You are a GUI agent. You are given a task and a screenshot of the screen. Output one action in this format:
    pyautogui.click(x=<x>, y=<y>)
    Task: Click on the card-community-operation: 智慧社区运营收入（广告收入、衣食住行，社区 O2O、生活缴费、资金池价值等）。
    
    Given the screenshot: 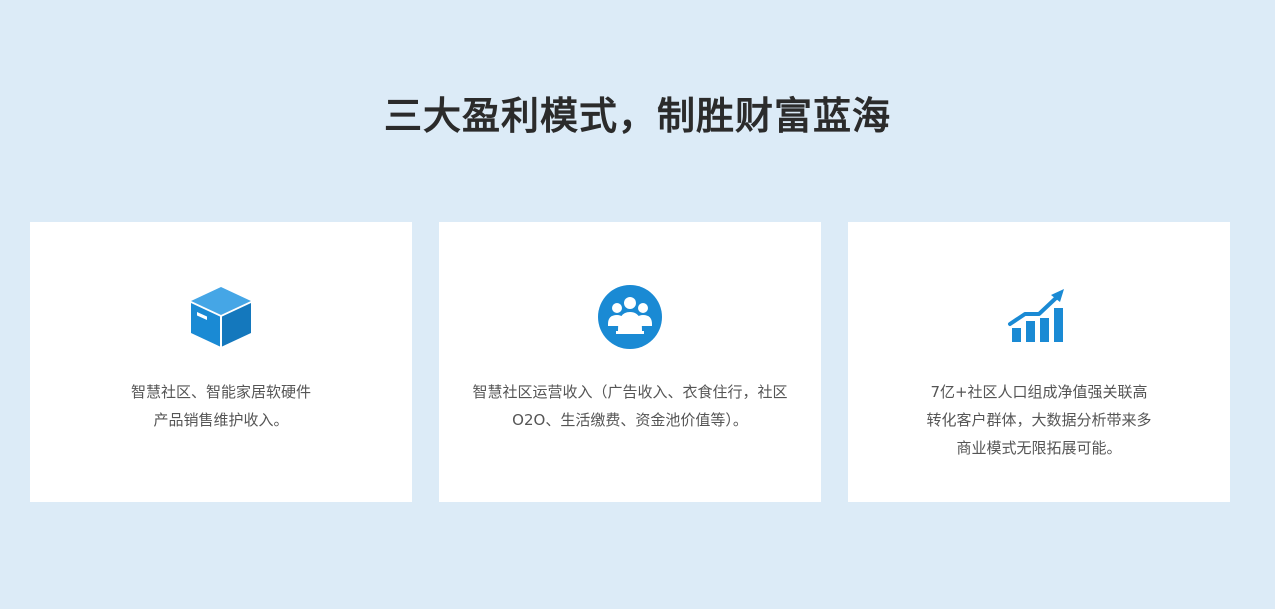 What is the action you would take?
    pyautogui.click(x=630, y=362)
    